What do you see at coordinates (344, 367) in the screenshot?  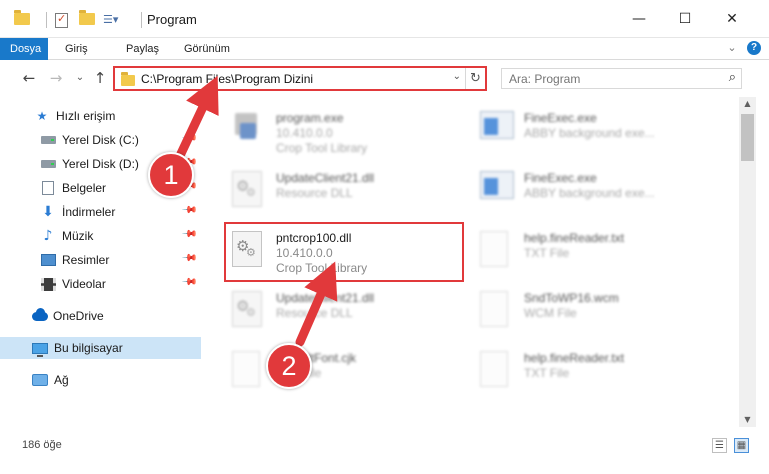 I see `file-tile: DefaultFont.cjk CJK File` at bounding box center [344, 367].